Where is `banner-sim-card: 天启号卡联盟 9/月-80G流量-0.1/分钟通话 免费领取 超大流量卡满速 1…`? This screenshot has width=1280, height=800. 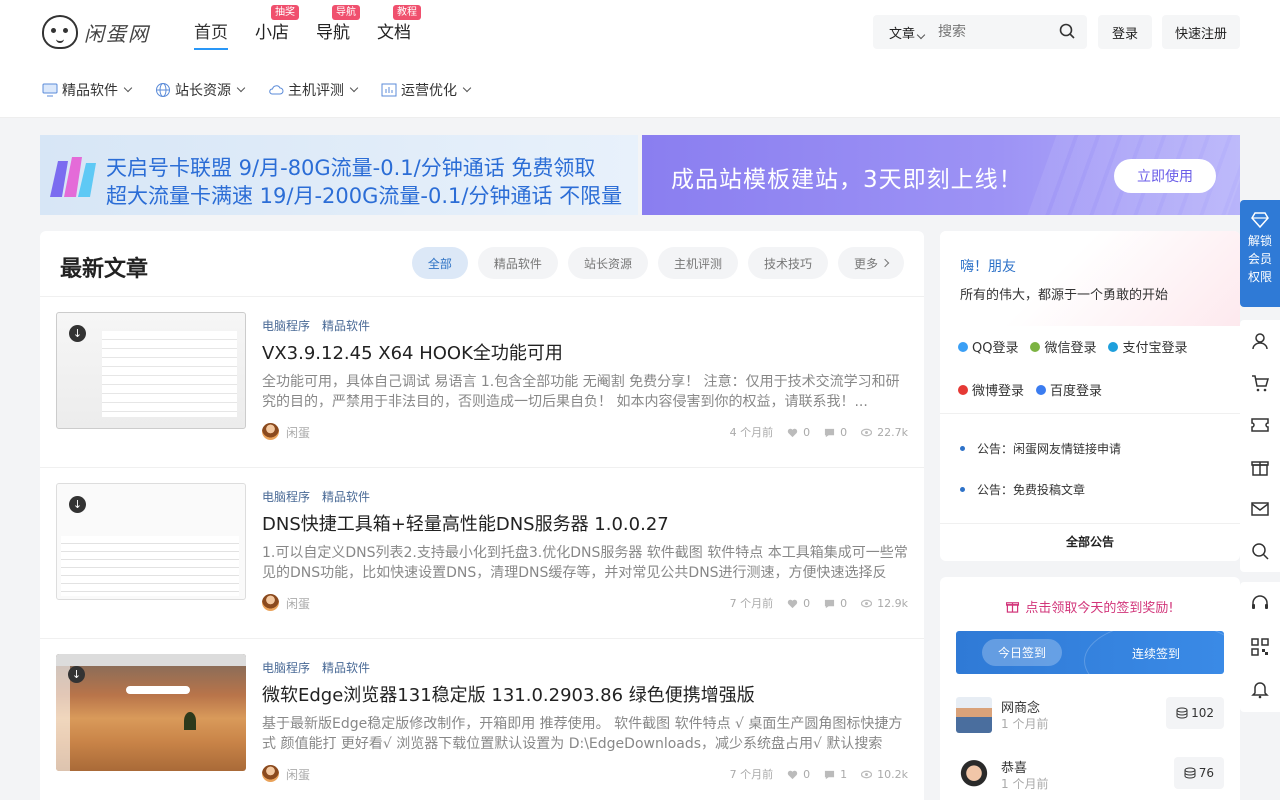 banner-sim-card: 天启号卡联盟 9/月-80G流量-0.1/分钟通话 免费领取 超大流量卡满速 1… is located at coordinates (339, 175).